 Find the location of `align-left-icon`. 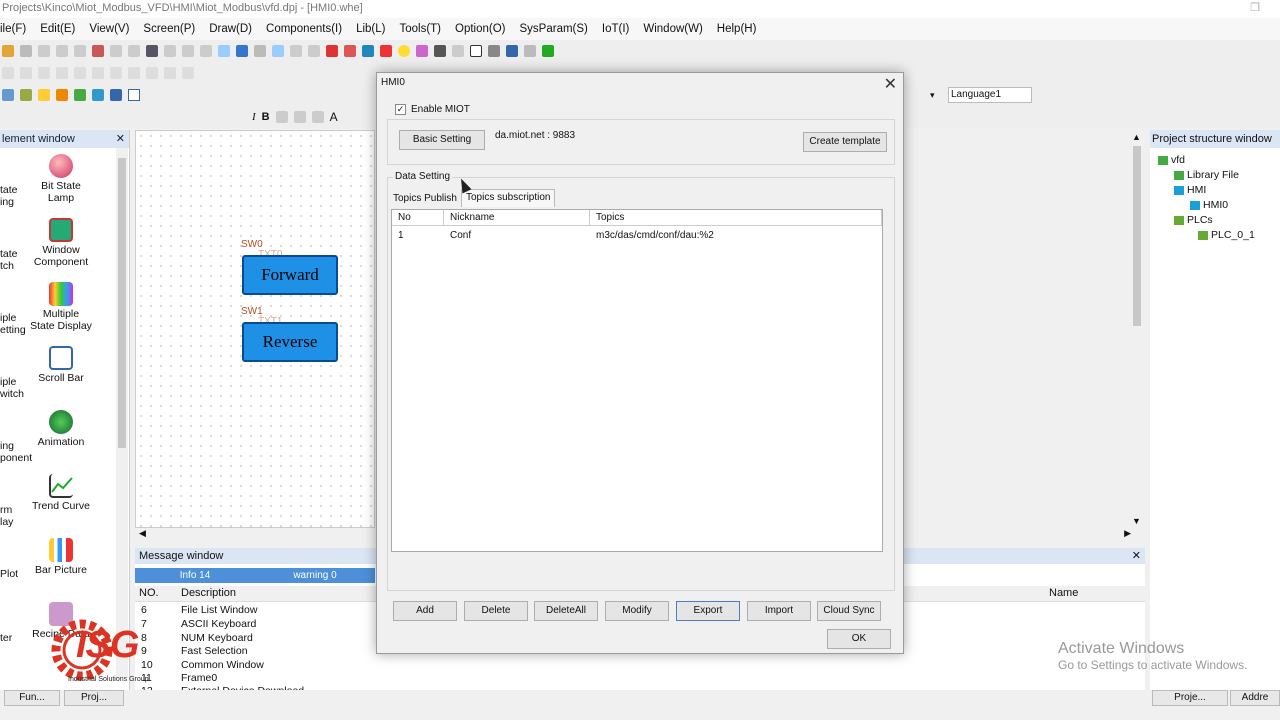

align-left-icon is located at coordinates (8, 73).